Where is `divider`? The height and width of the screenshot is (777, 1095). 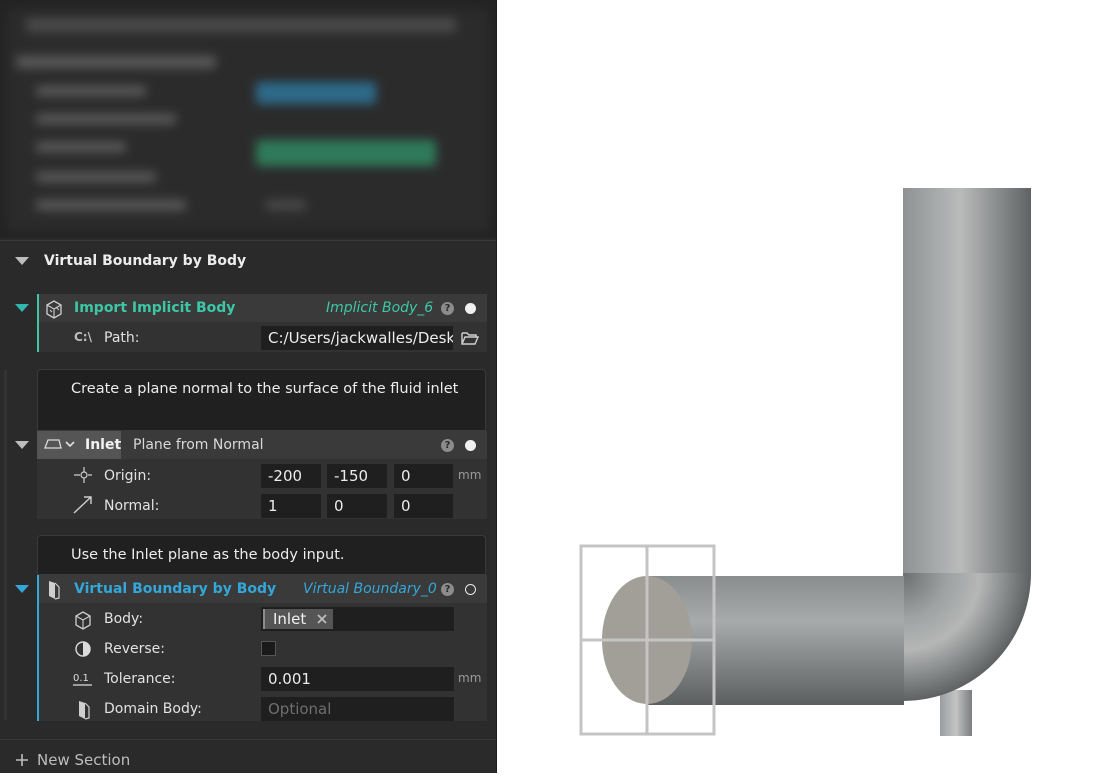
divider is located at coordinates (248, 739).